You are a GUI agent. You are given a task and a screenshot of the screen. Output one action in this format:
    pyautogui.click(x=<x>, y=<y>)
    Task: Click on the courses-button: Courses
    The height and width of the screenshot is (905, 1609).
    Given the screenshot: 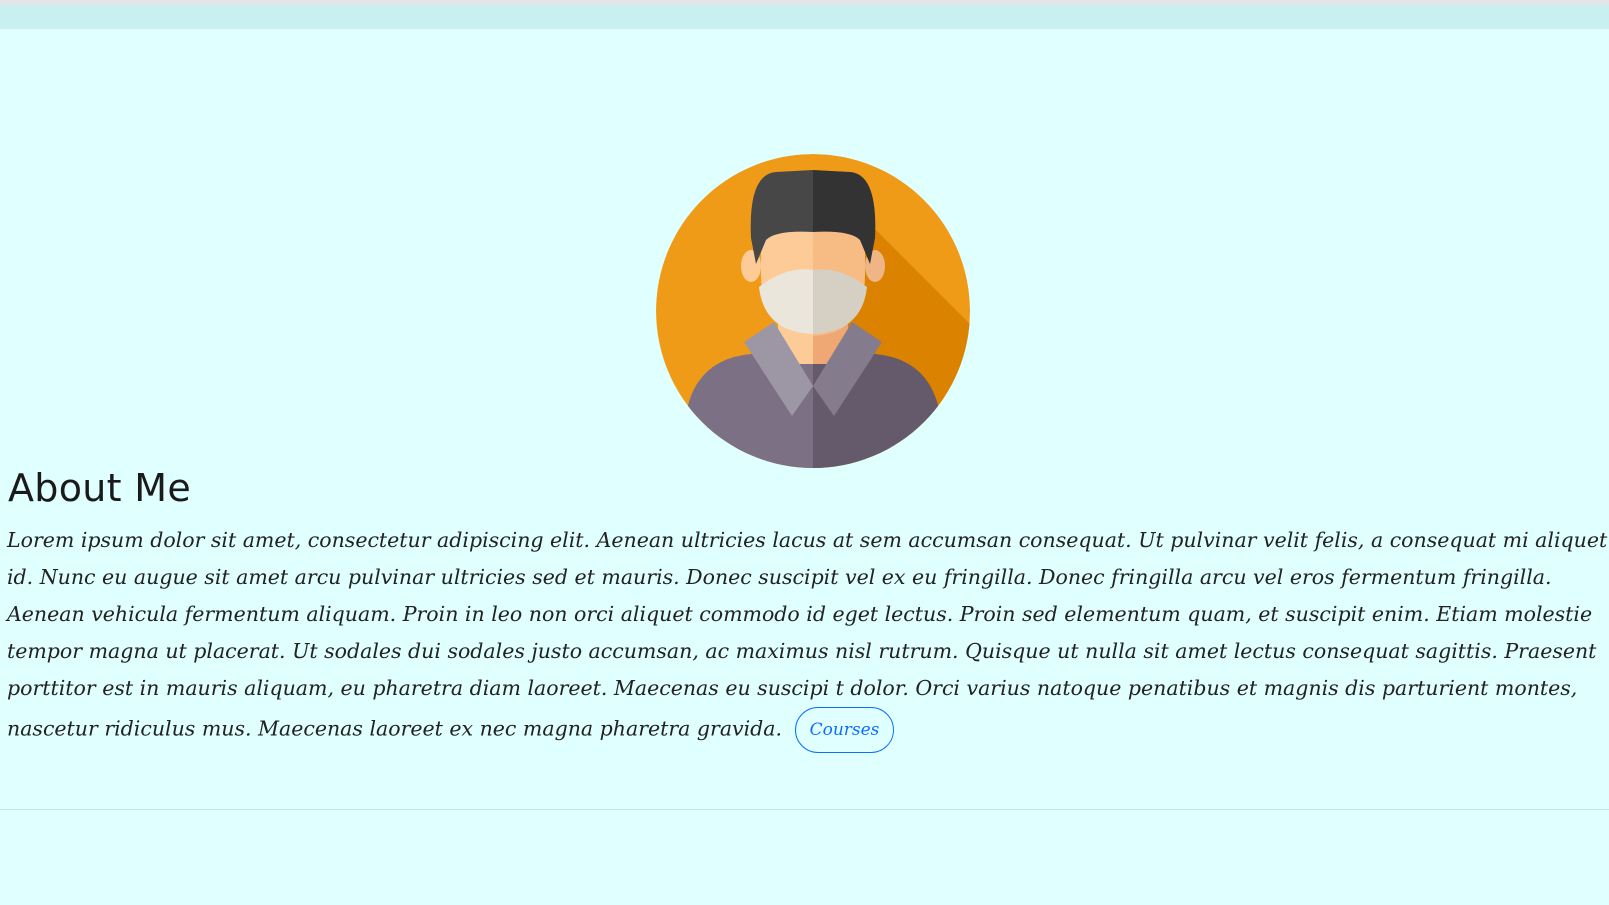 What is the action you would take?
    pyautogui.click(x=844, y=730)
    